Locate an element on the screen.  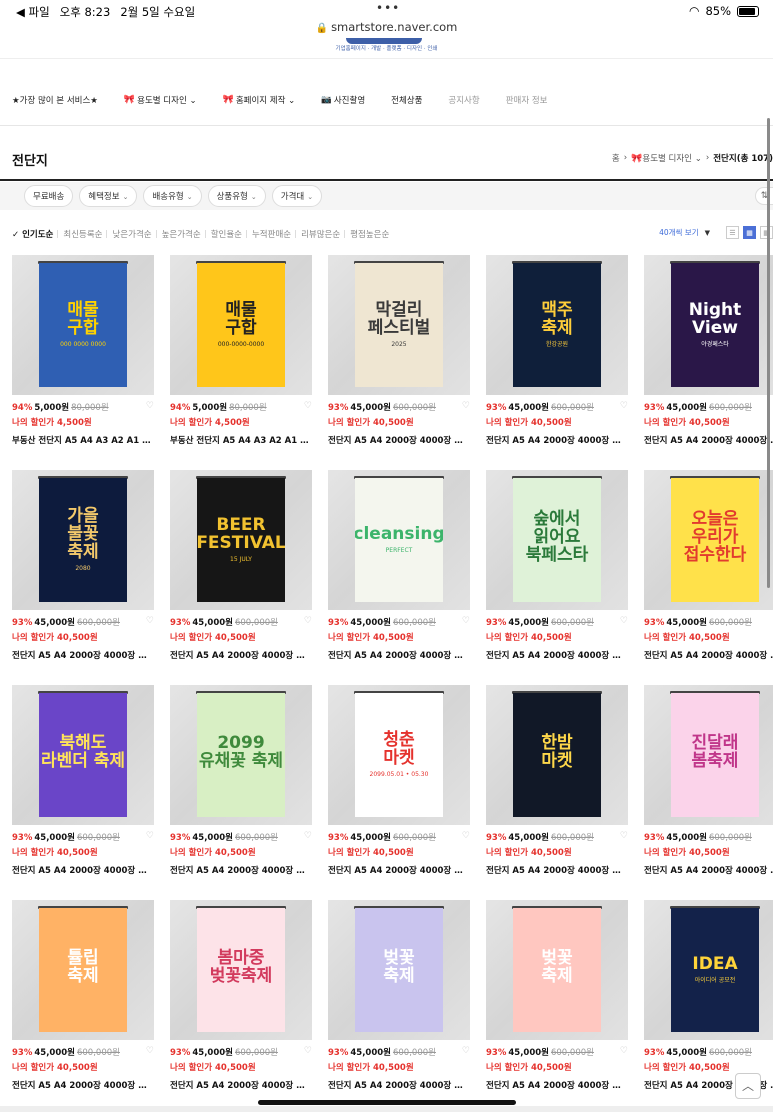
sort-rating: 평점높은순 is located at coordinates (369, 234).